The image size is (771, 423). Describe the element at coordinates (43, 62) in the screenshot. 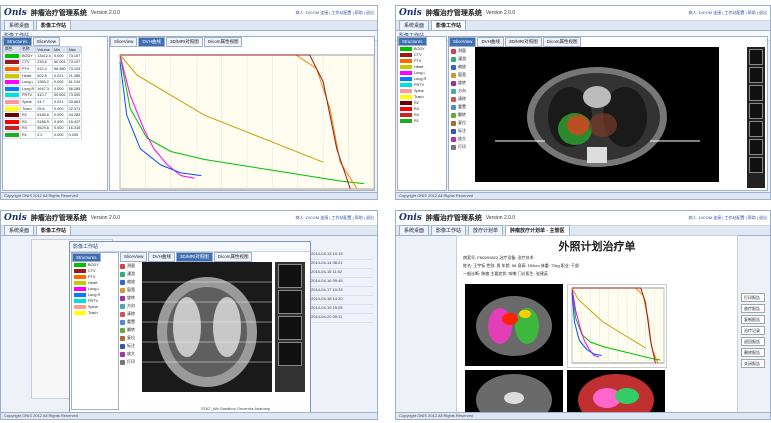

I see `roi-row: CTV 239.6 60.001 73.107` at that location.